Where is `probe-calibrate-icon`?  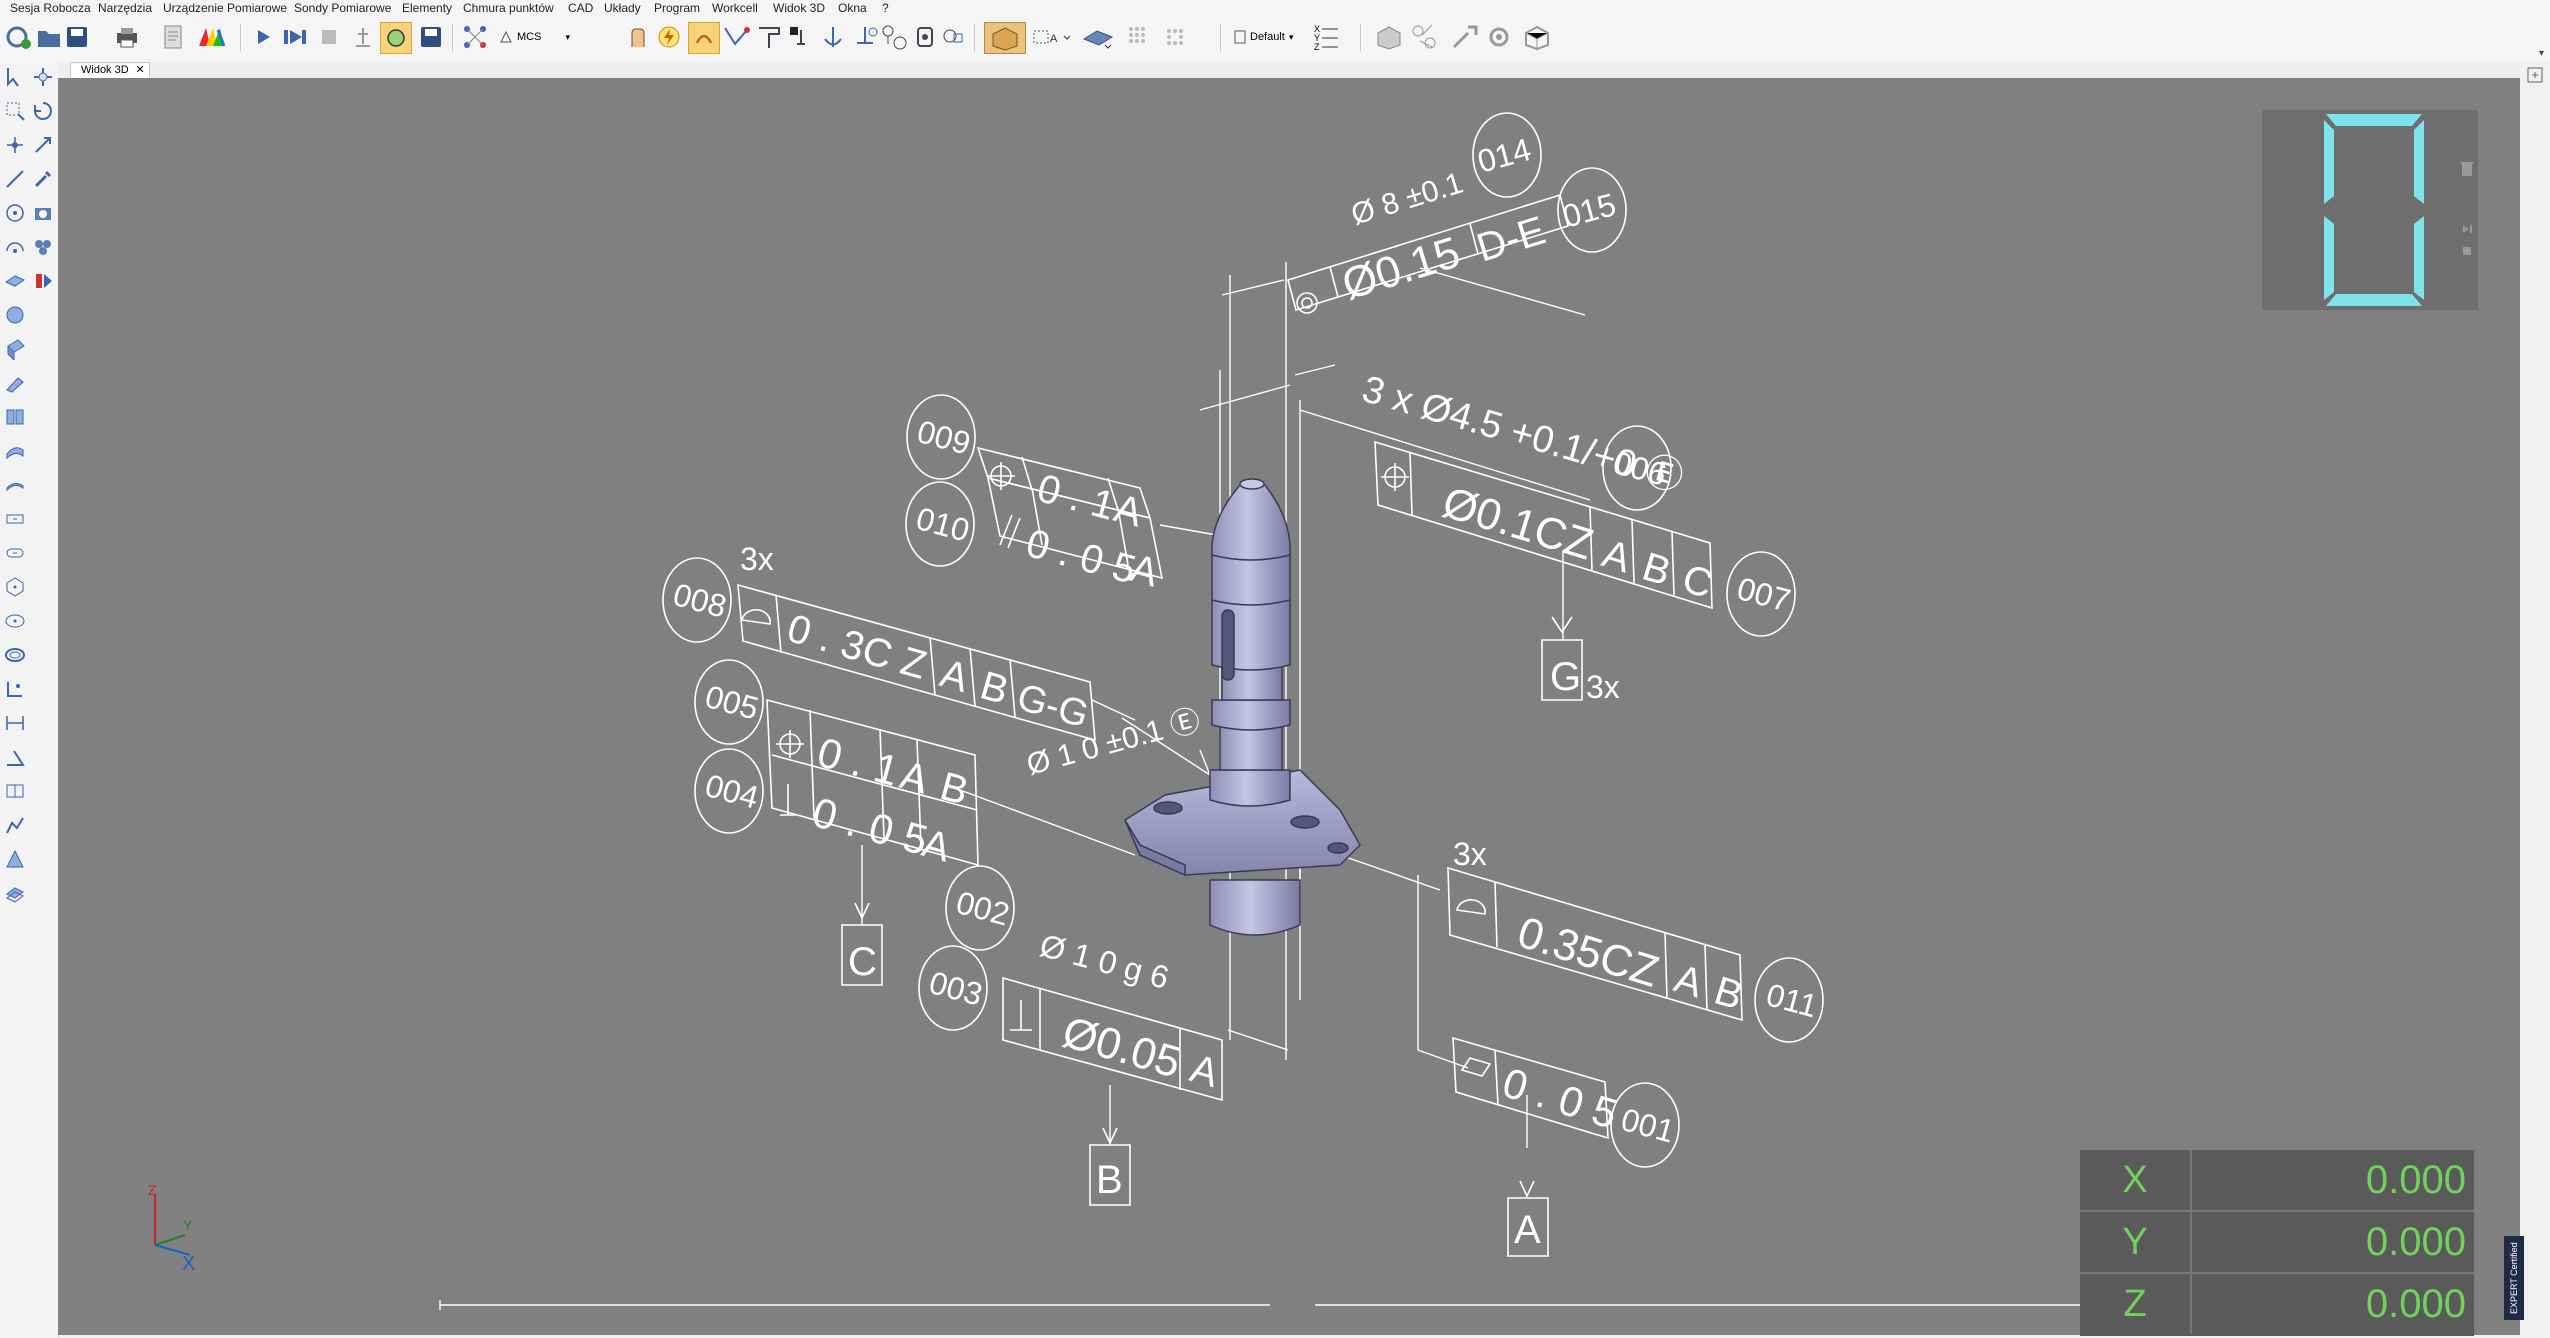 probe-calibrate-icon is located at coordinates (925, 37).